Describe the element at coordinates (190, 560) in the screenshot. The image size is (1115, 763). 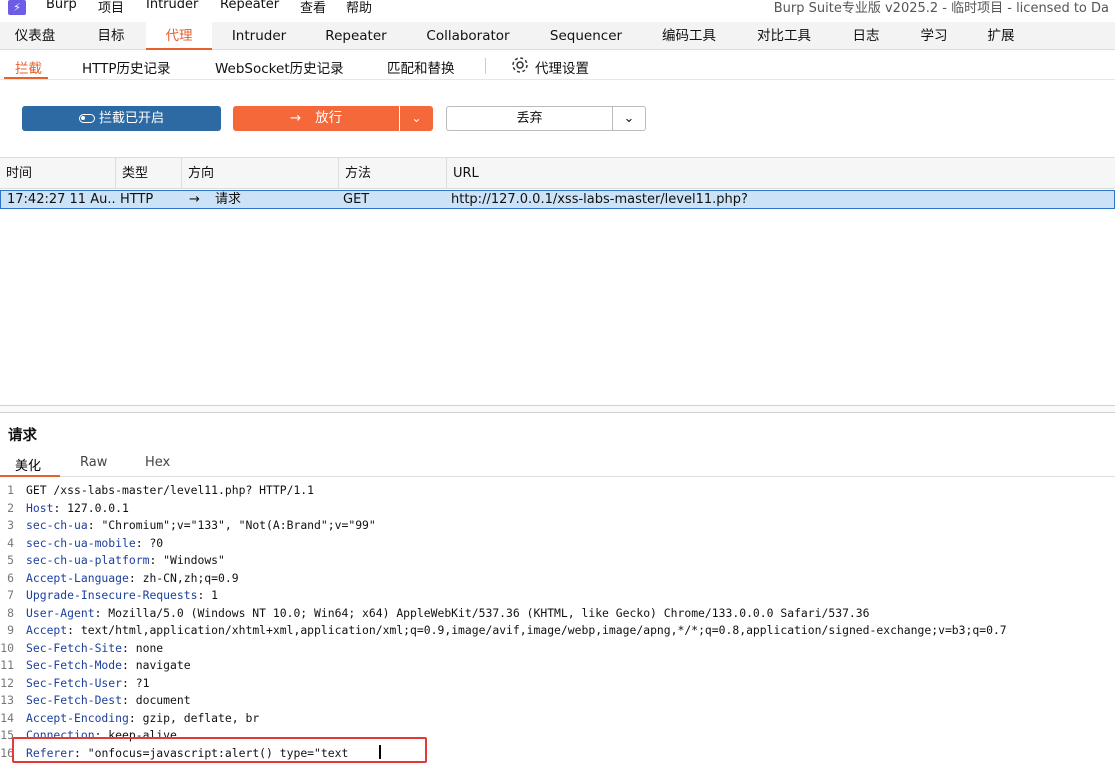
I see `header-value: "Windows"` at that location.